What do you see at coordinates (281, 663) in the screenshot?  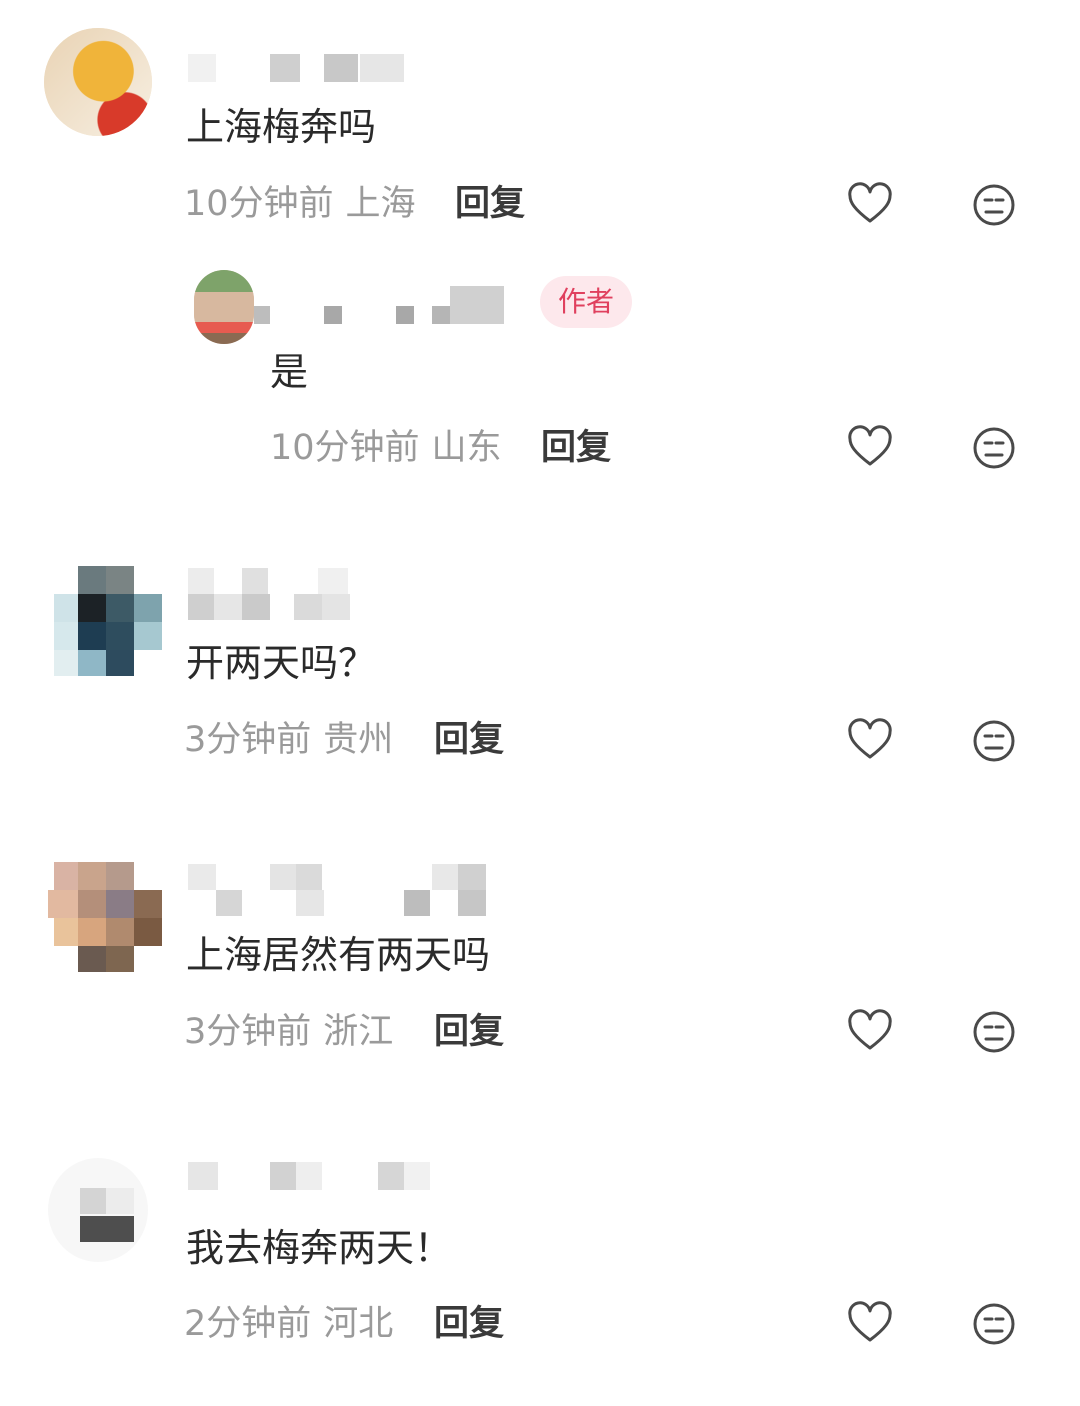 I see `comment-text: 开两天吗？` at bounding box center [281, 663].